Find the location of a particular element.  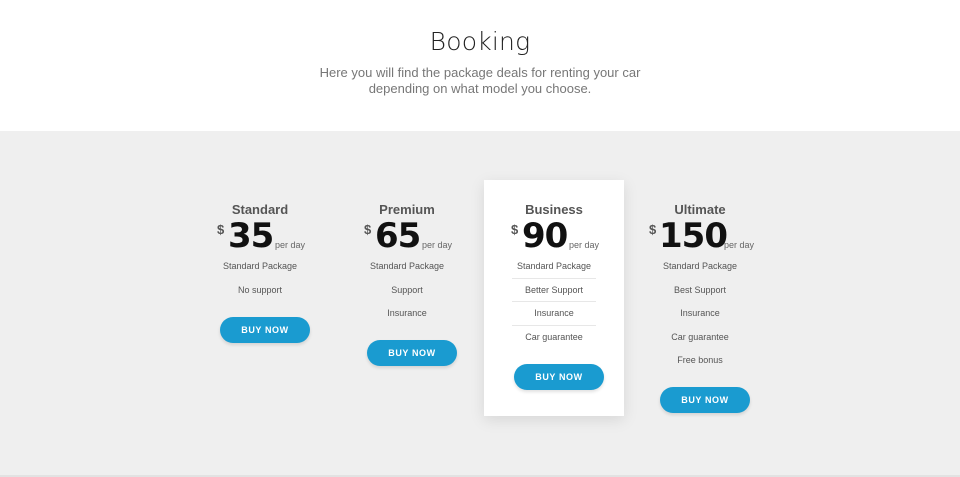

price-row: $ 150 per day is located at coordinates (700, 236).